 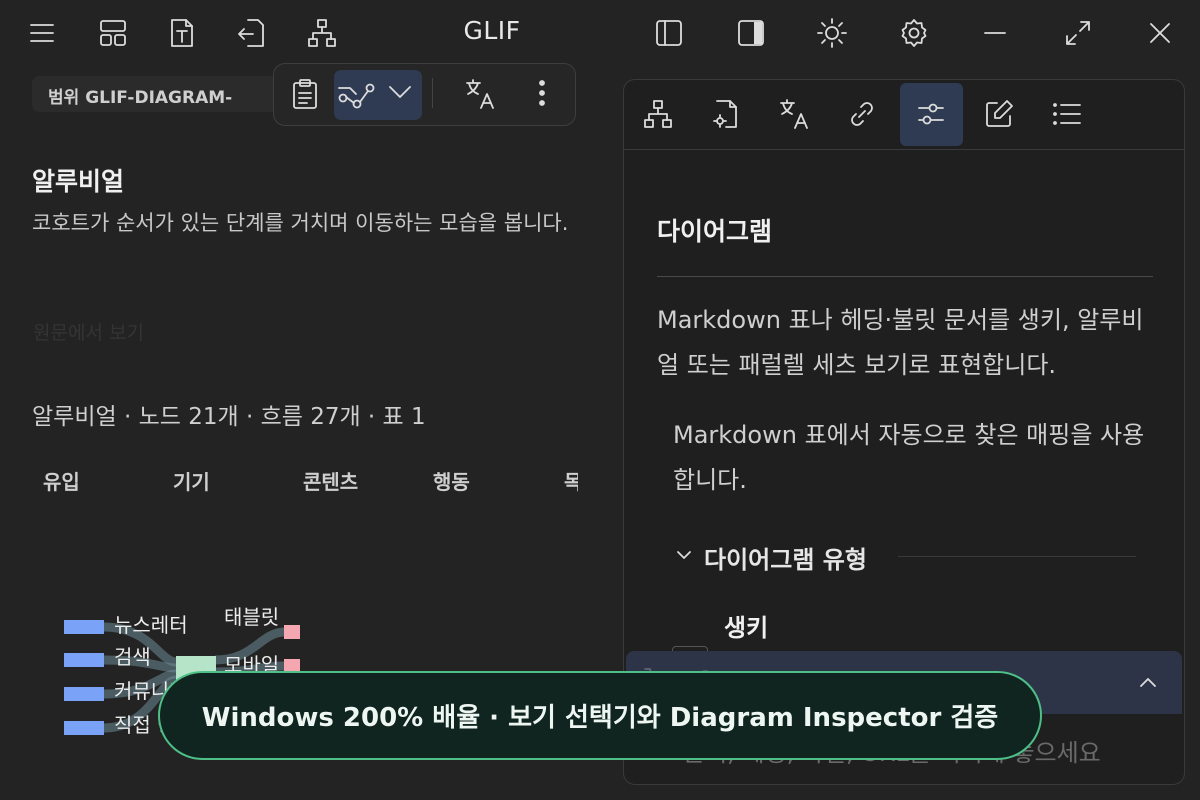 What do you see at coordinates (1067, 114) in the screenshot?
I see `list-icon` at bounding box center [1067, 114].